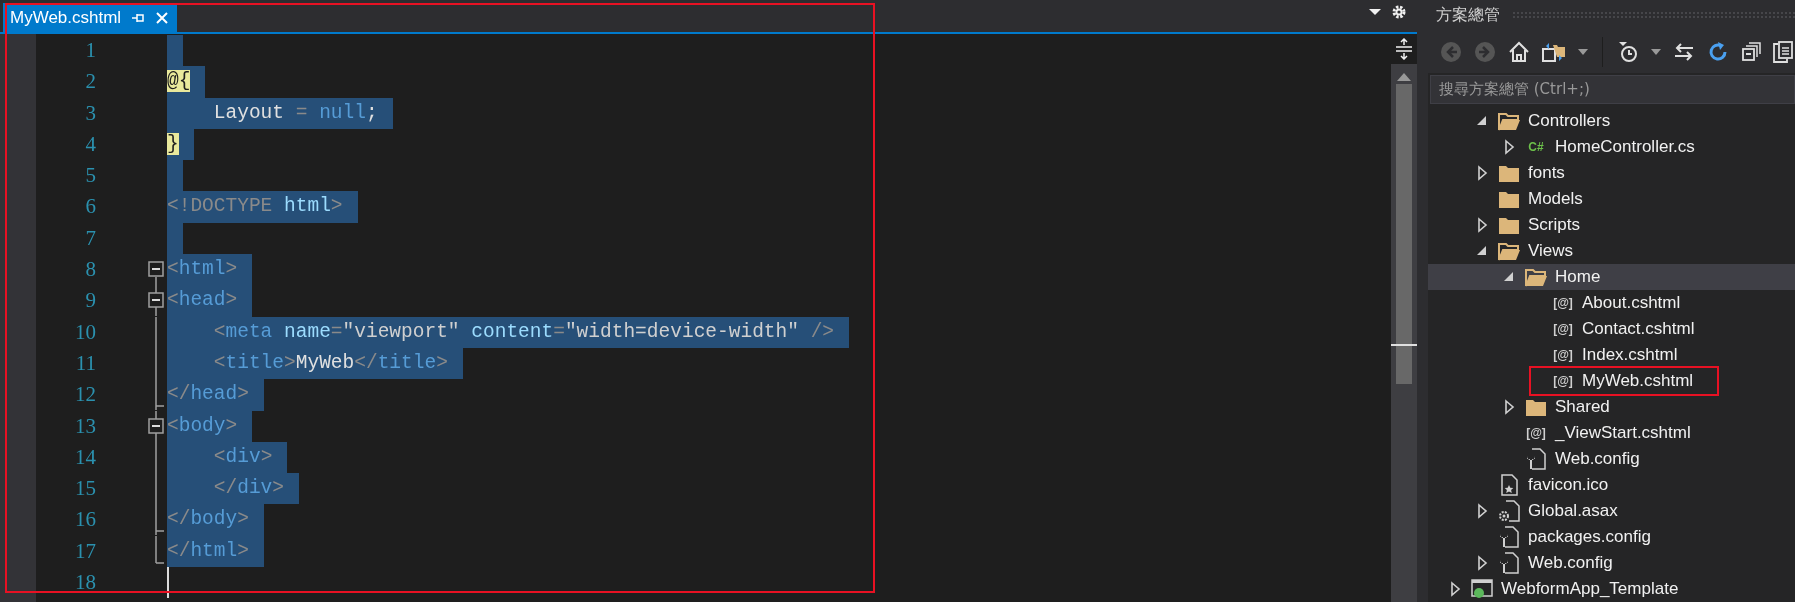  What do you see at coordinates (90, 270) in the screenshot?
I see `line-number: 8` at bounding box center [90, 270].